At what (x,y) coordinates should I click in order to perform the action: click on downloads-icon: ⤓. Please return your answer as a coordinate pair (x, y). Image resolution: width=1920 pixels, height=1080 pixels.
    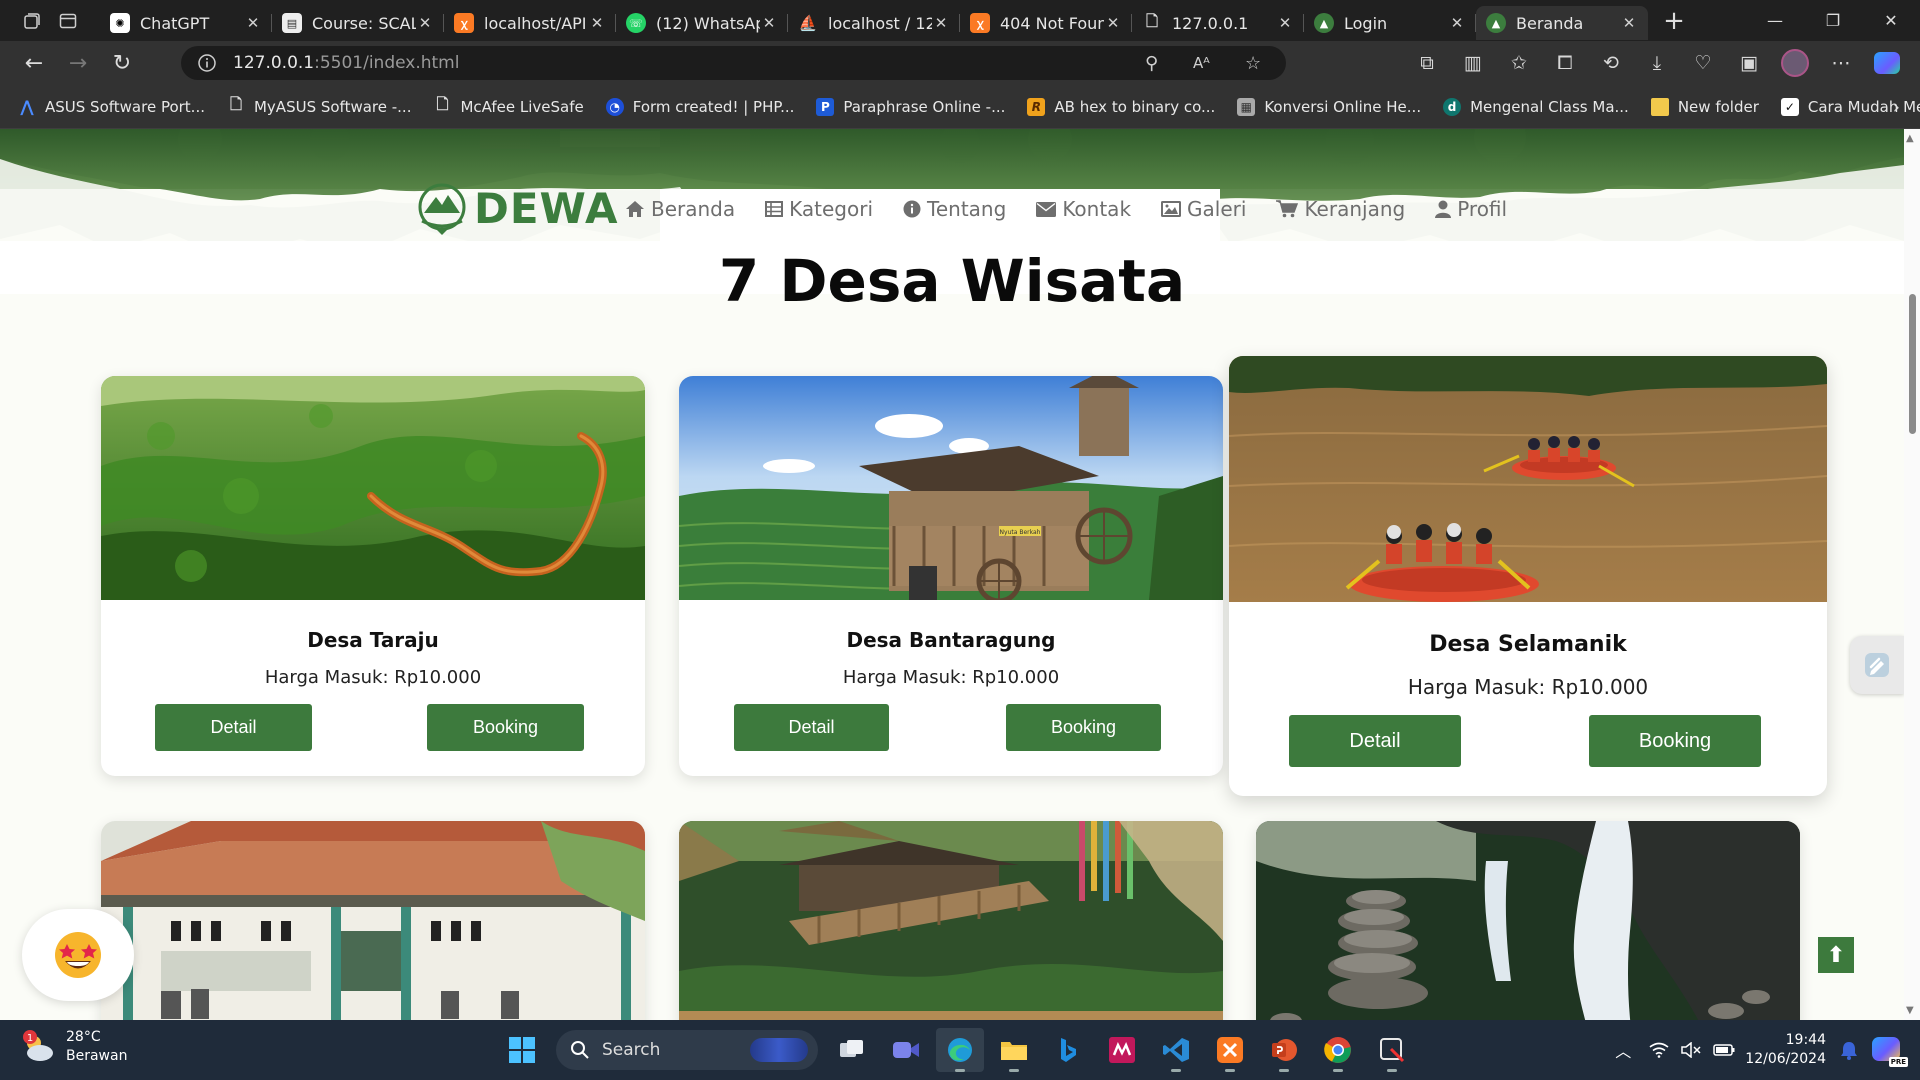
    Looking at the image, I should click on (1657, 63).